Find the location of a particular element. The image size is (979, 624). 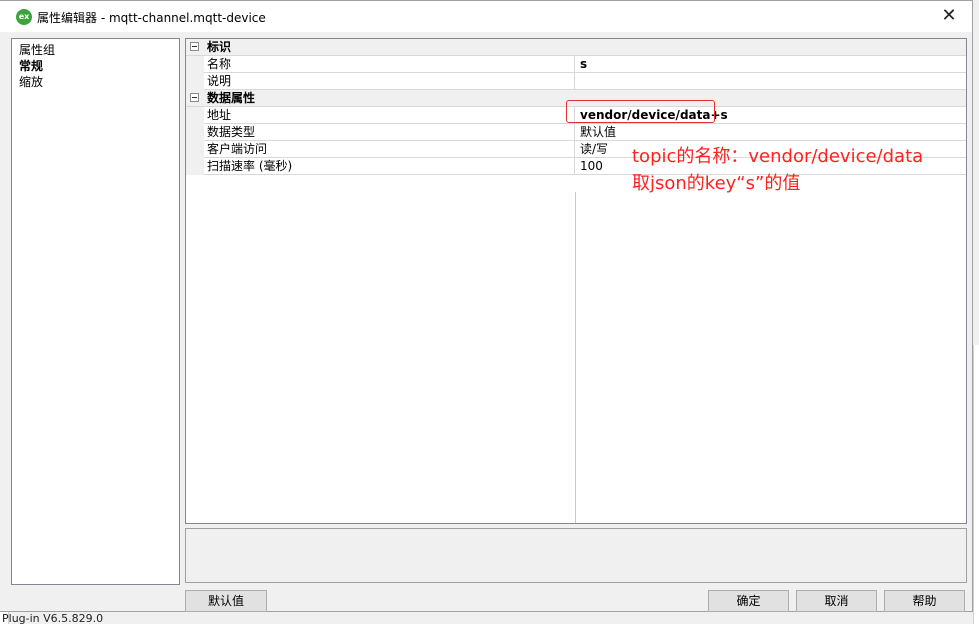

column-divider is located at coordinates (575, 357).